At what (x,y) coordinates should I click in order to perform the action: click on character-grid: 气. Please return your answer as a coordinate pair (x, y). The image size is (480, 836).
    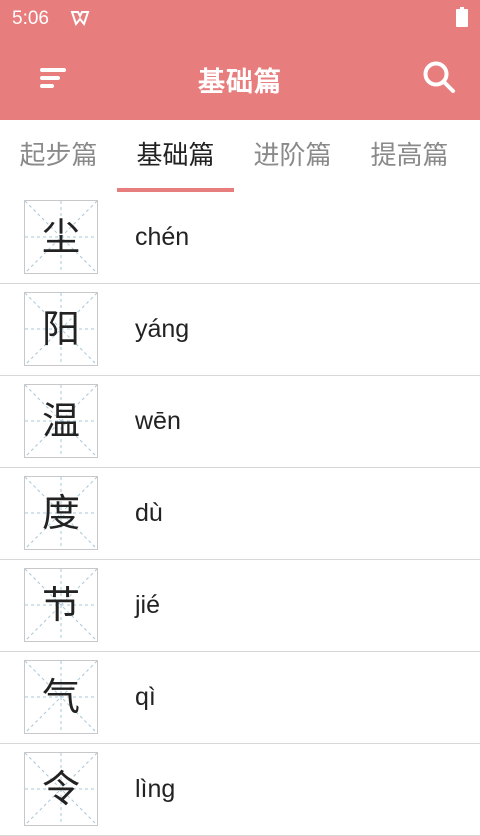
    Looking at the image, I should click on (61, 697).